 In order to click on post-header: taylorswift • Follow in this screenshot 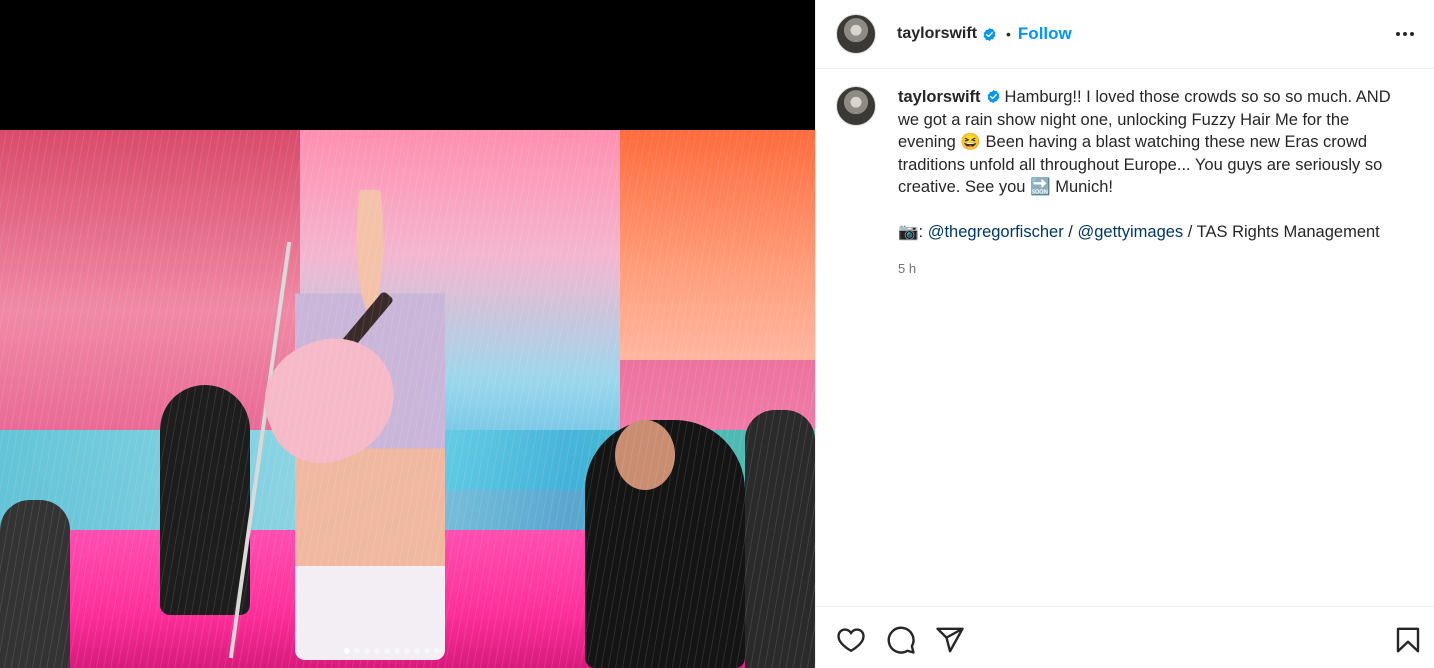, I will do `click(1125, 34)`.